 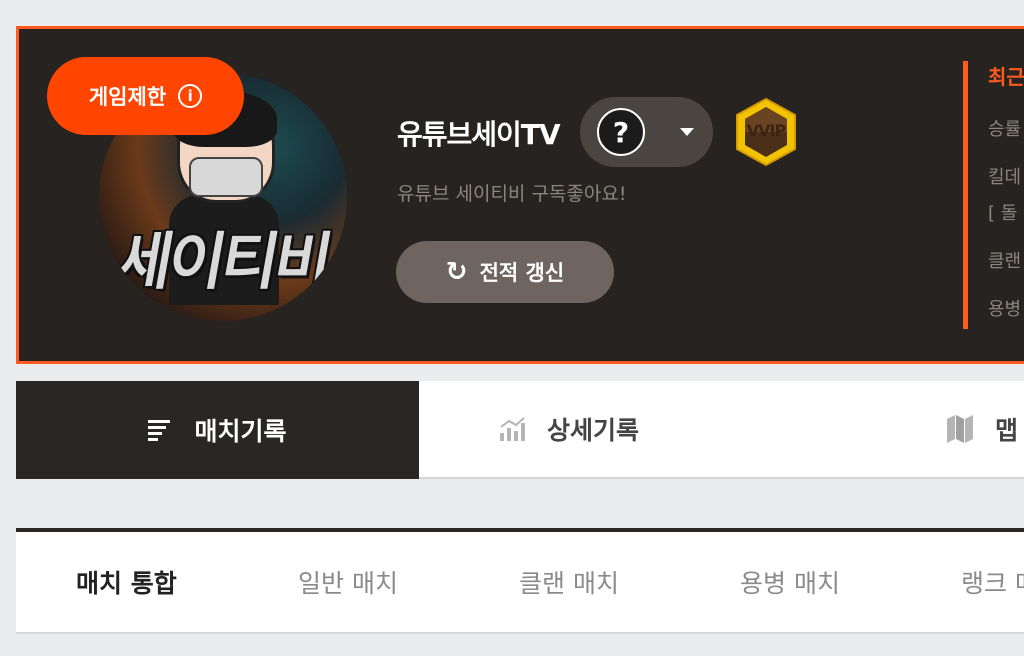 What do you see at coordinates (687, 132) in the screenshot?
I see `chevron-down-icon` at bounding box center [687, 132].